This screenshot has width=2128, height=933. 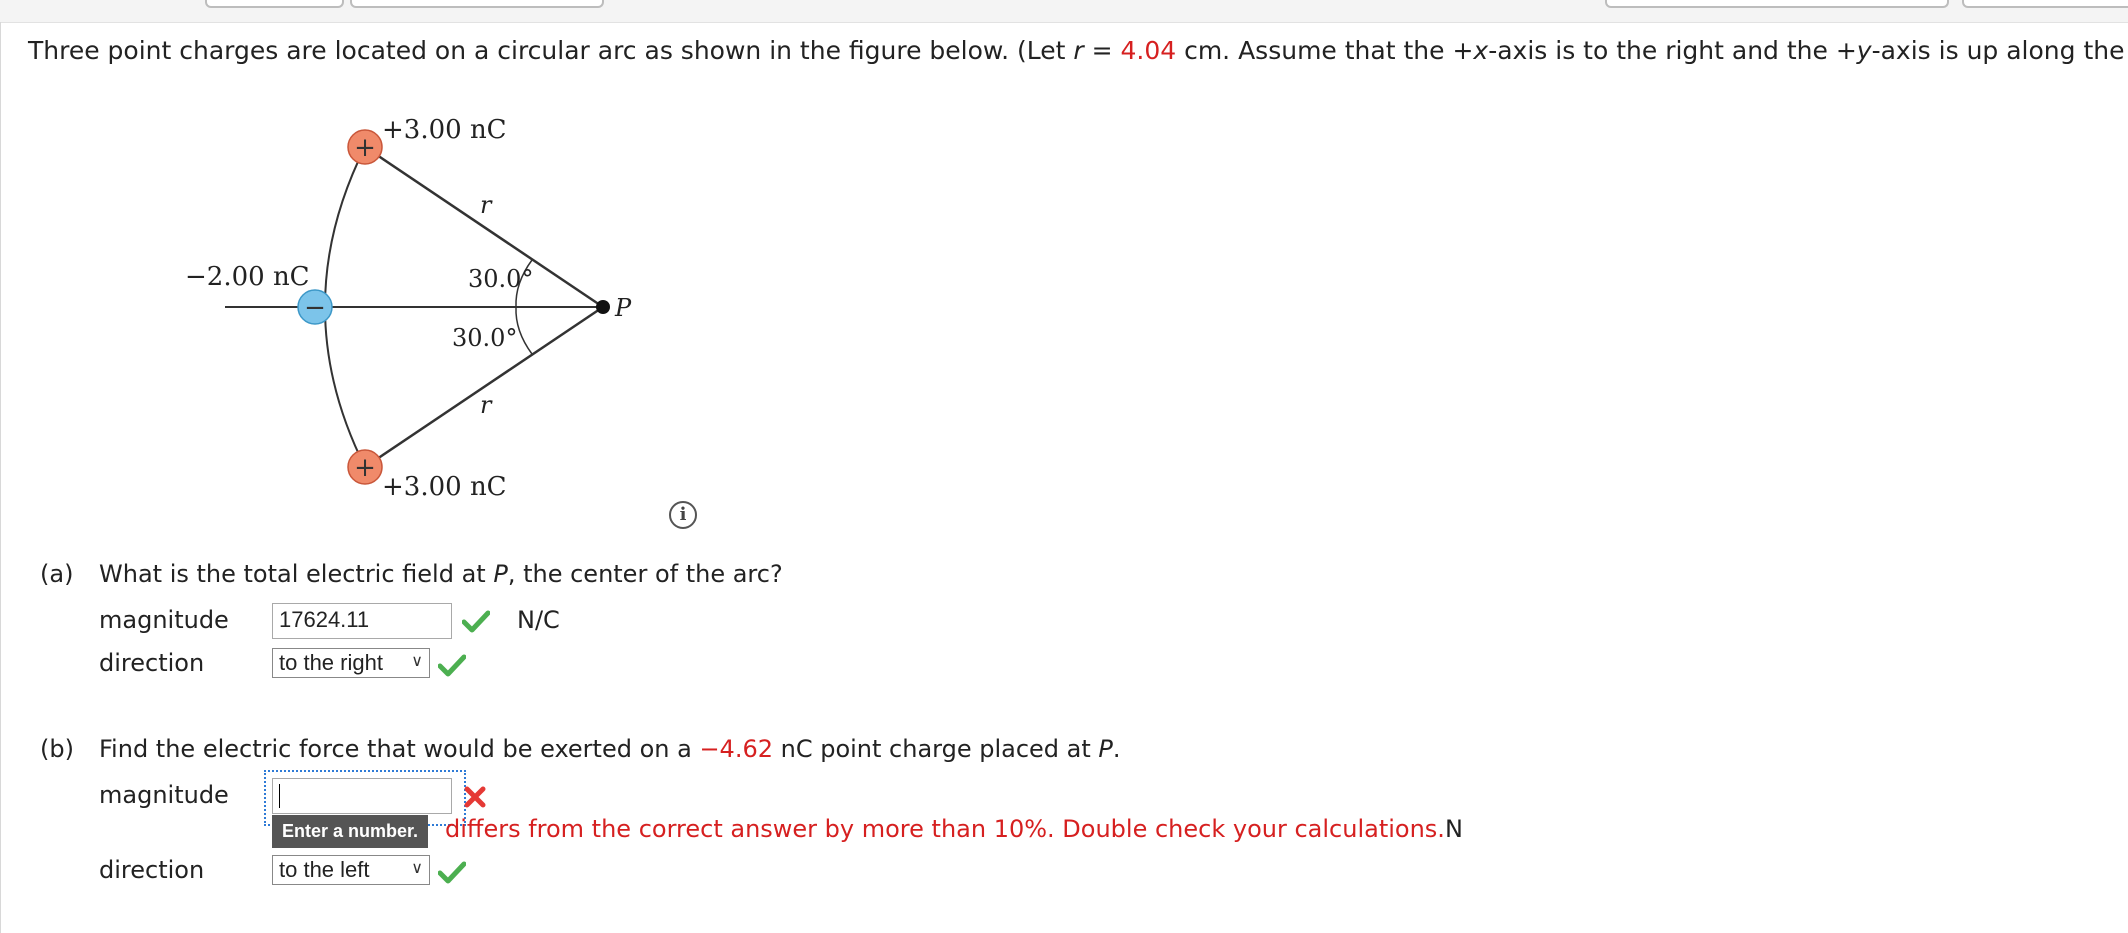 What do you see at coordinates (736, 749) in the screenshot?
I see `part-b-charge-value: −4.62` at bounding box center [736, 749].